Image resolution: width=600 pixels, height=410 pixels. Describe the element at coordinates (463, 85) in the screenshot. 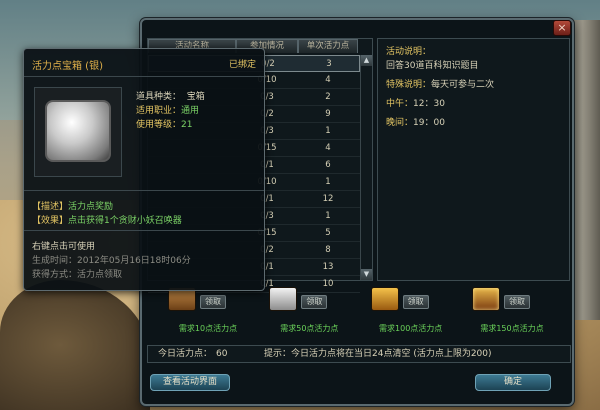

I see `special-value: 每天可参与二次` at that location.